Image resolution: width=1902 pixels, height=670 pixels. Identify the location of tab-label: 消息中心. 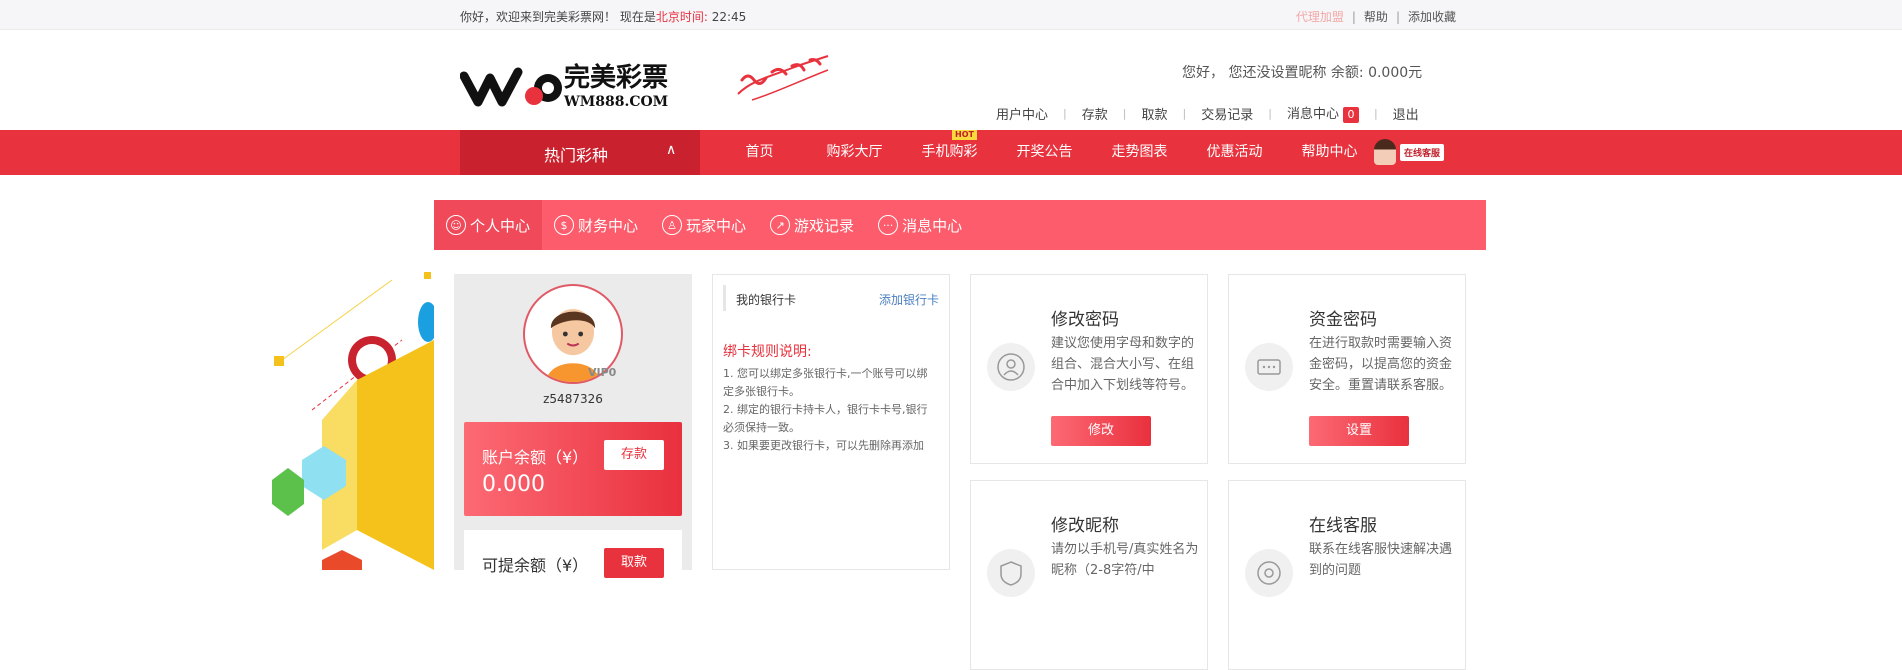
(932, 225).